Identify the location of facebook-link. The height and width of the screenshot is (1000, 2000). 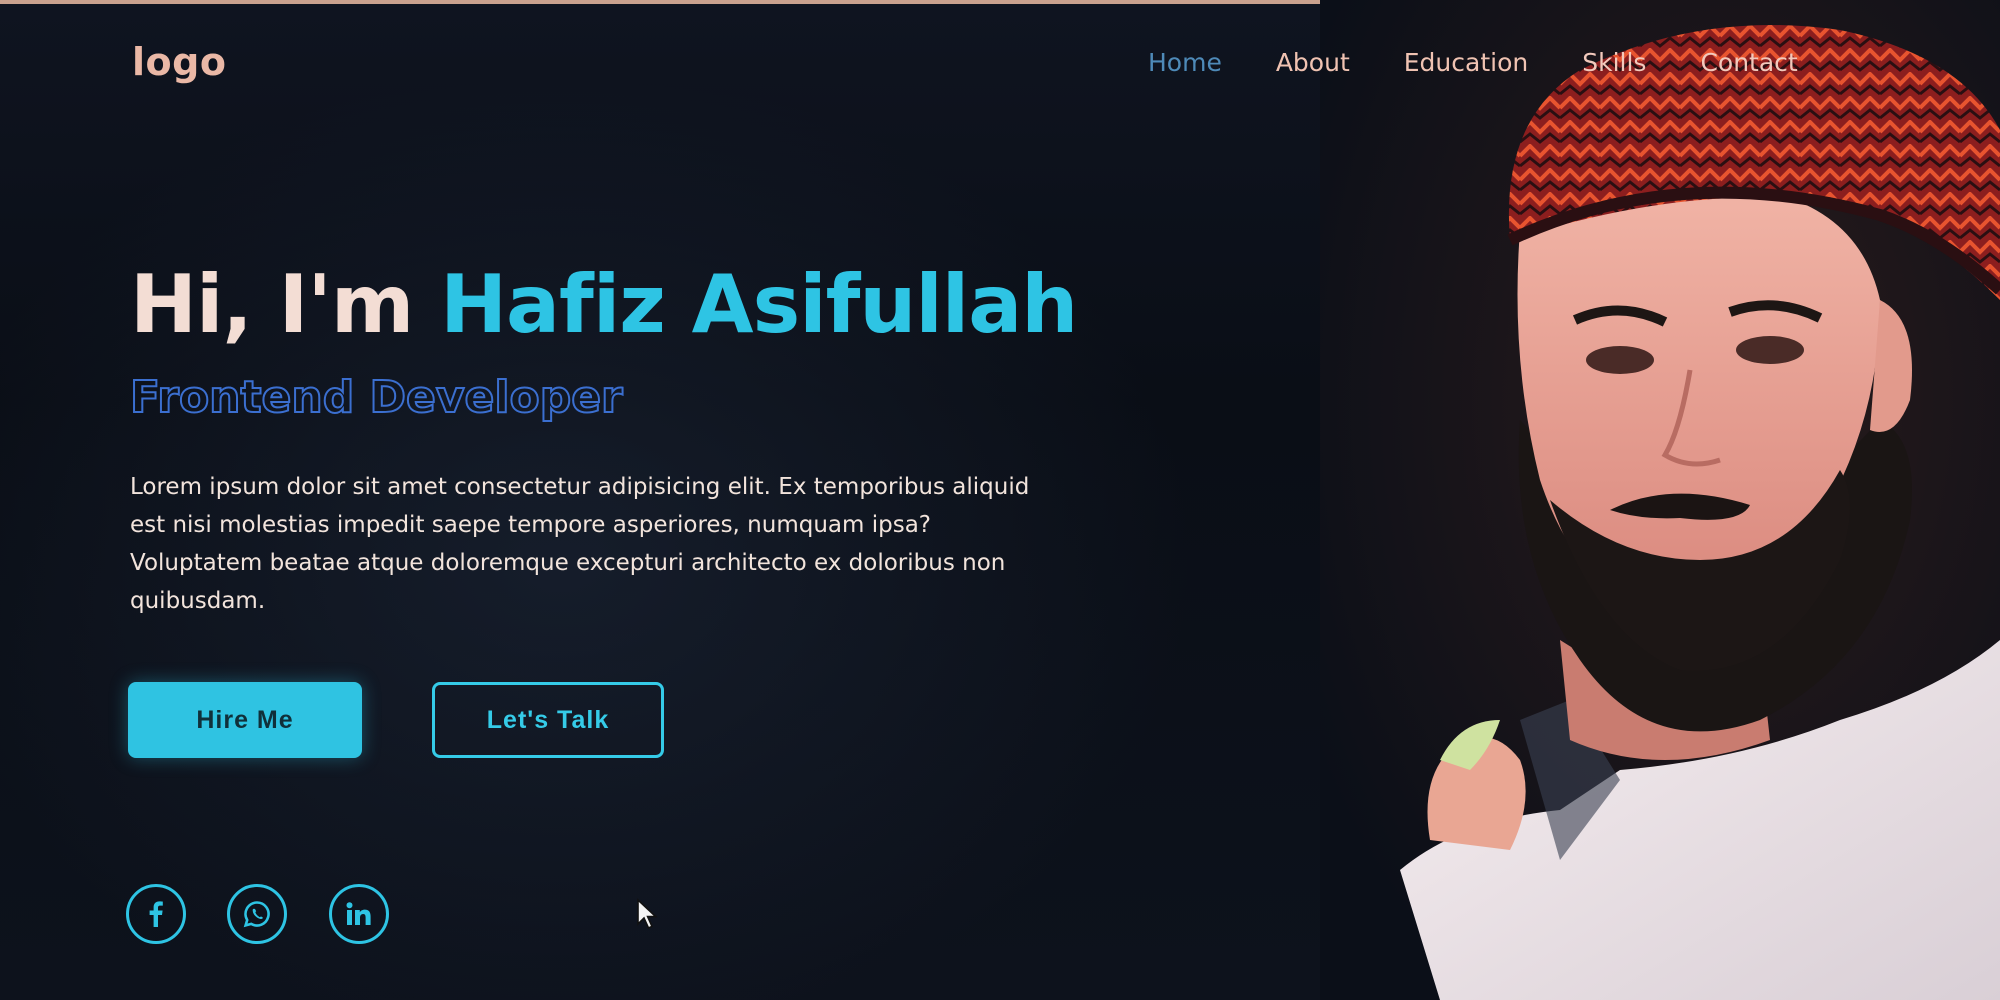
(156, 914).